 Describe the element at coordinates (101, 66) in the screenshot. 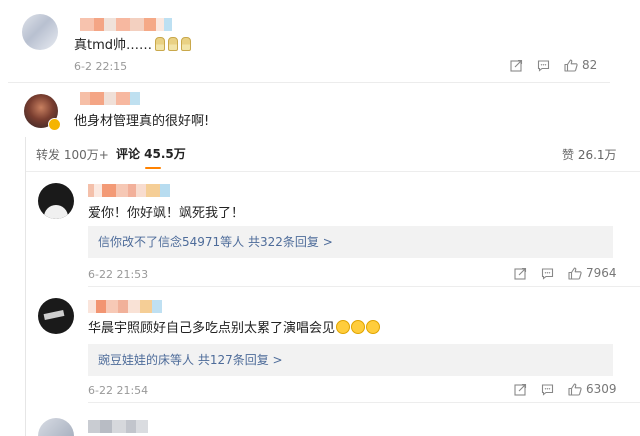

I see `comment-timestamp: 6-2 22:15` at that location.